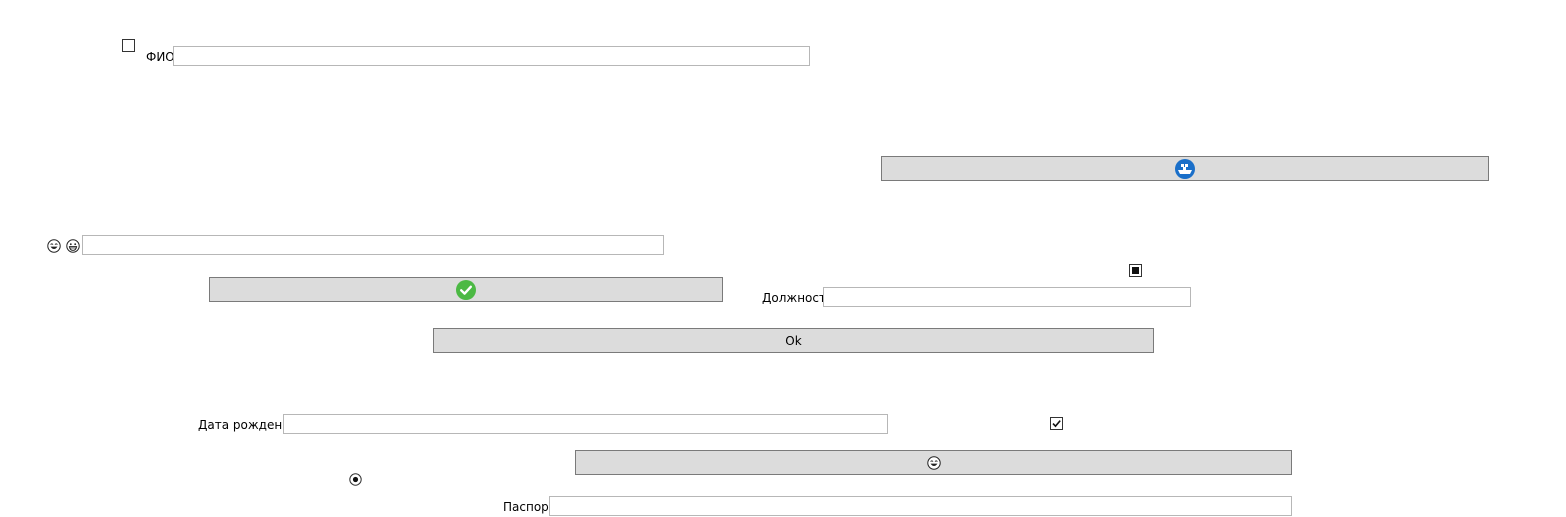  I want to click on pasport-input, so click(920, 506).